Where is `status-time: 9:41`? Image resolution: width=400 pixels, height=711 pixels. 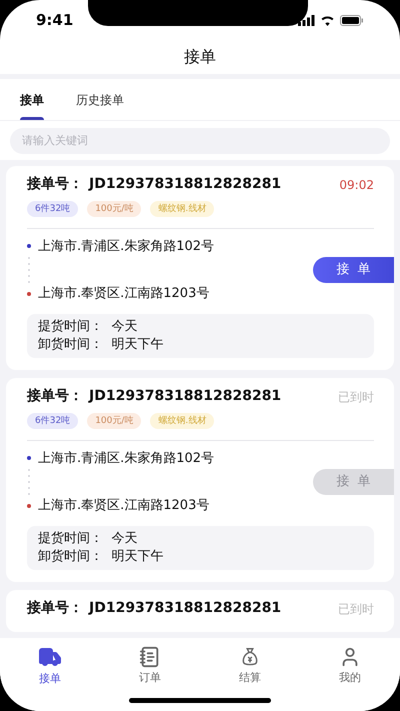
status-time: 9:41 is located at coordinates (55, 20).